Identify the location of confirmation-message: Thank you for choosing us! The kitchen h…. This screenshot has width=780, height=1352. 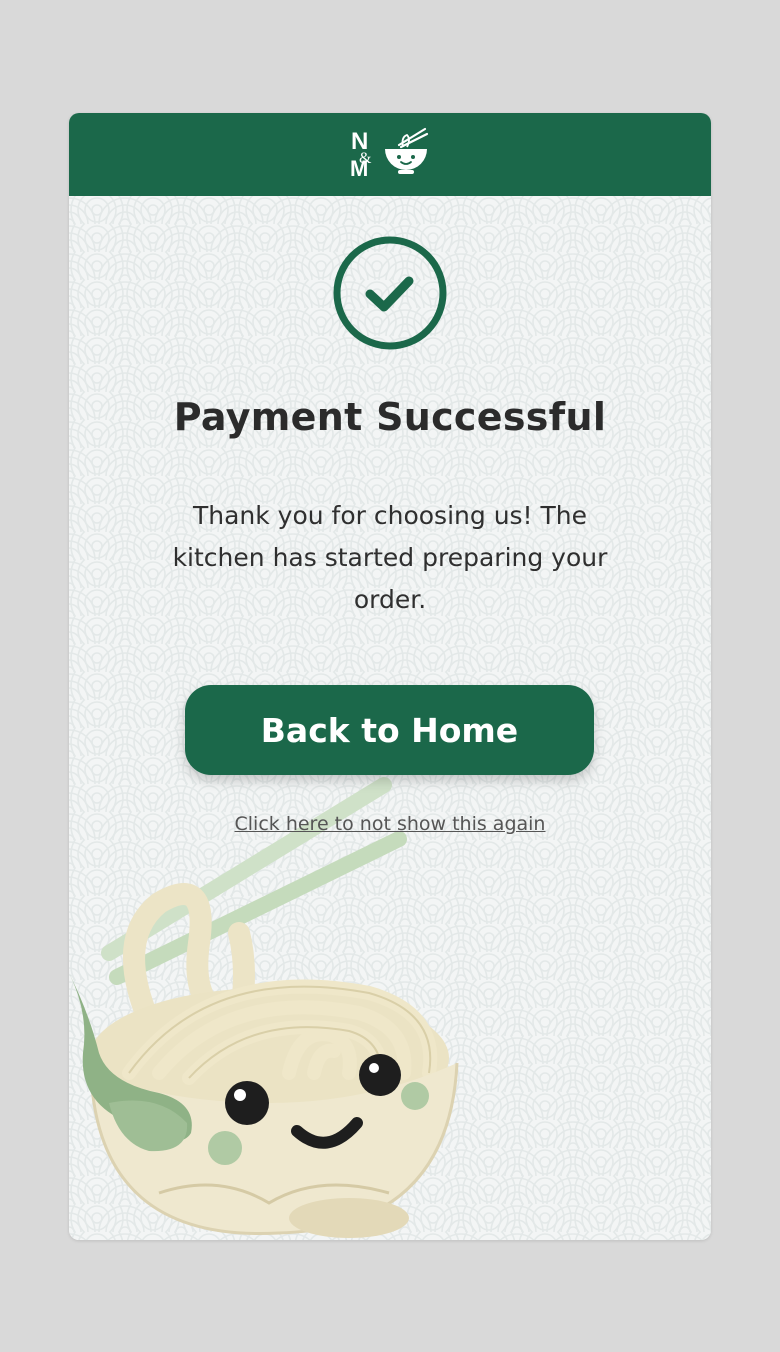
(390, 557).